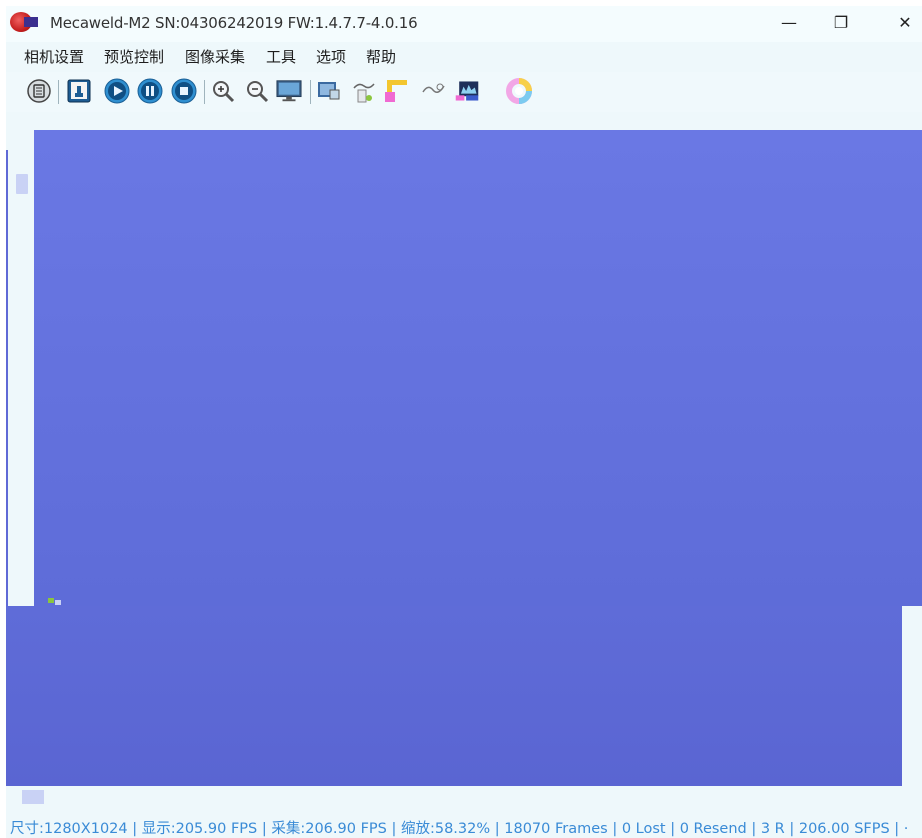  Describe the element at coordinates (464, 57) in the screenshot. I see `menu-bar: 相机设置 预览控制 图像采集 工具 选项 帮助` at that location.